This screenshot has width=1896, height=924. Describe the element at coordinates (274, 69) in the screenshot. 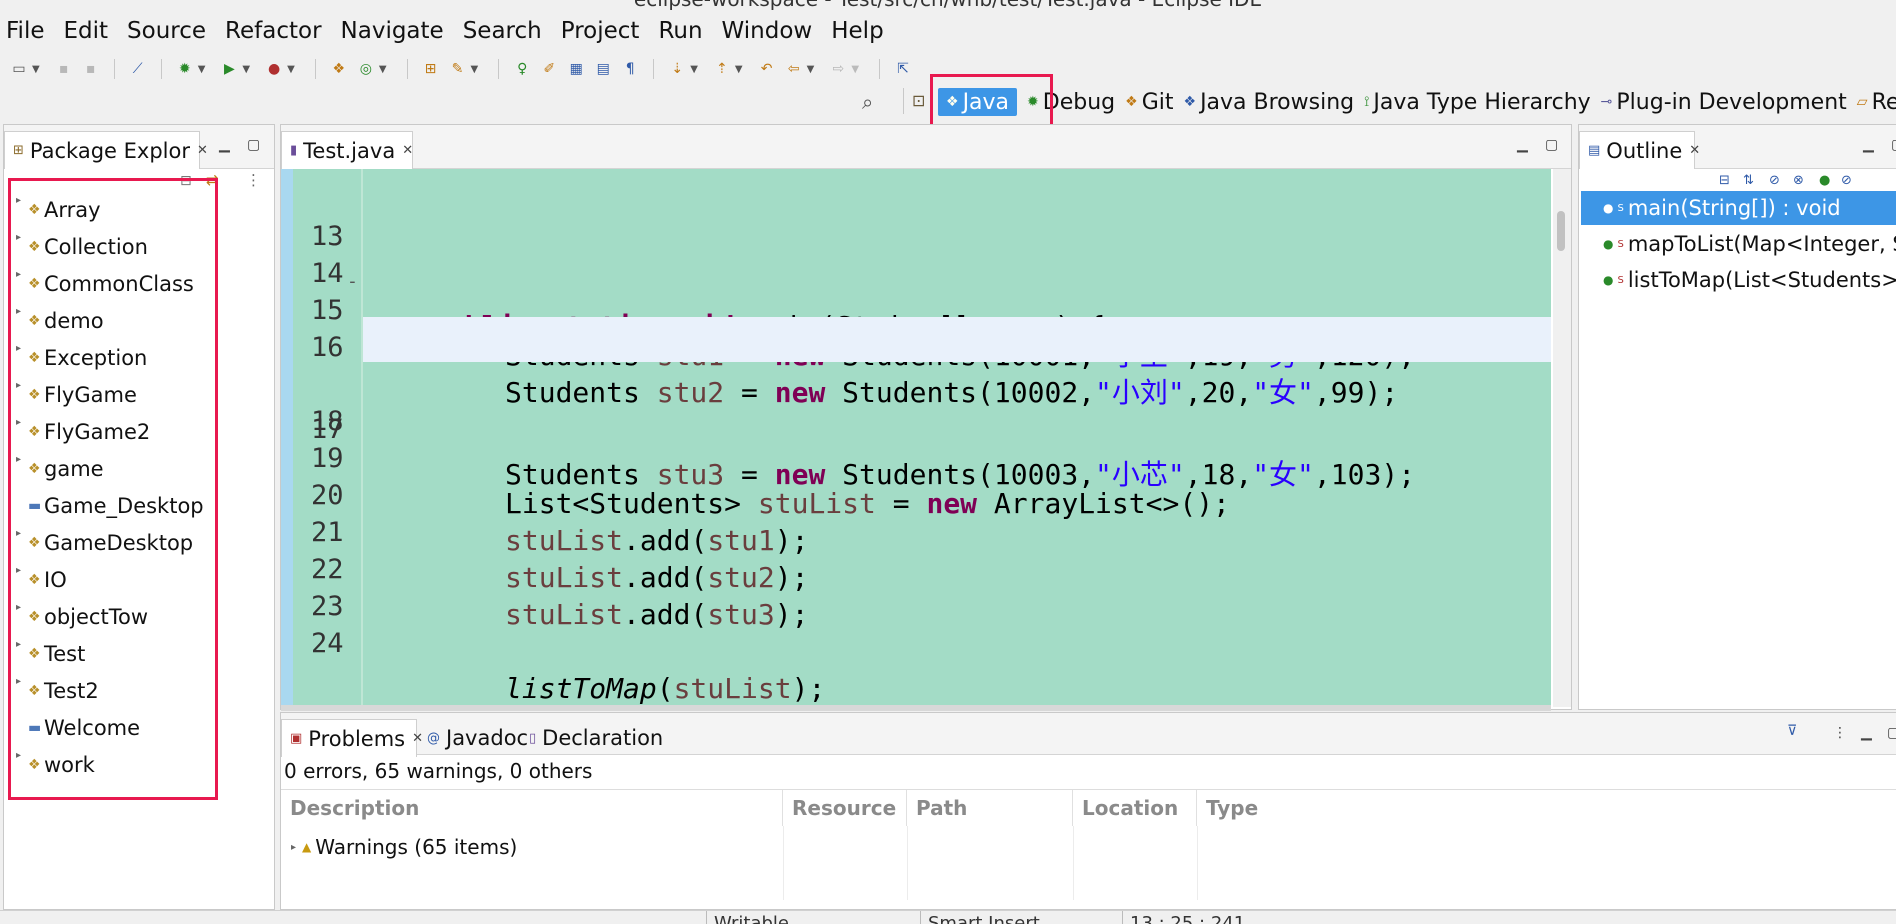

I see `coverage-icon: ●` at that location.